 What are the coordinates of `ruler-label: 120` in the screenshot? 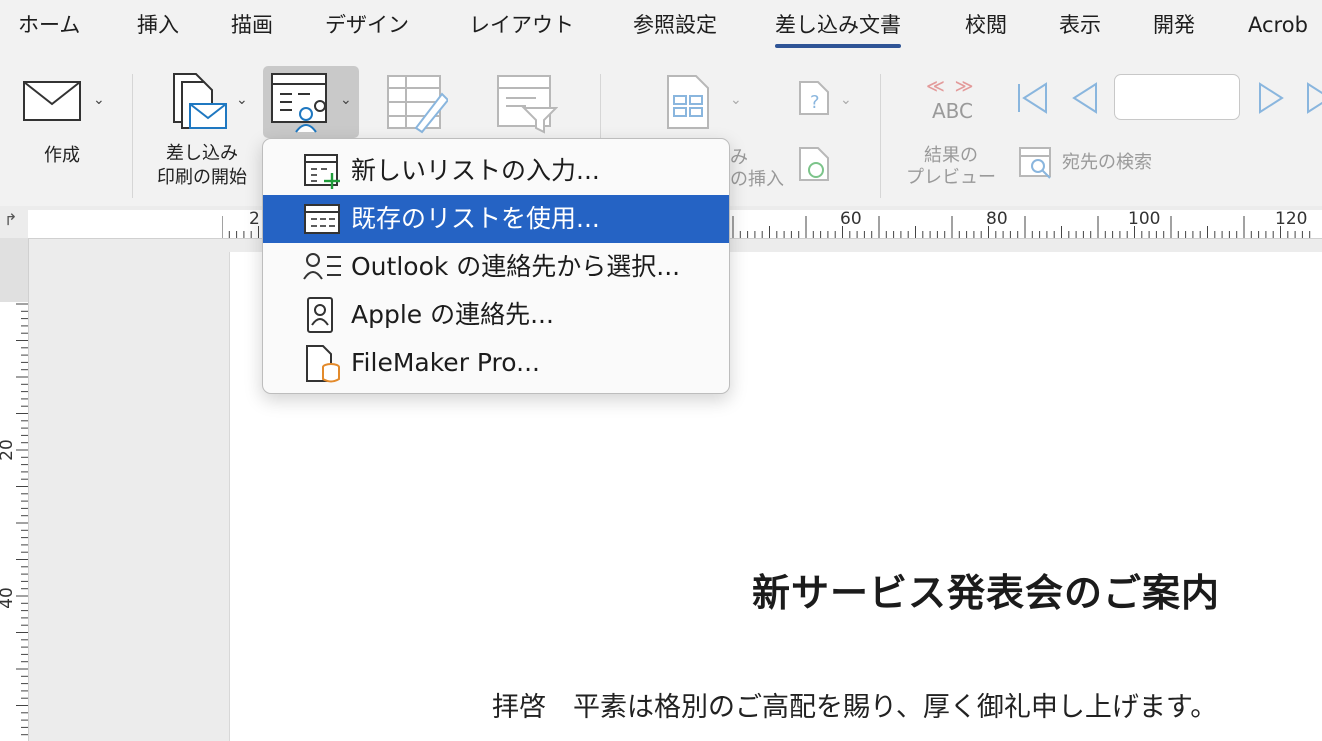 It's located at (1291, 219).